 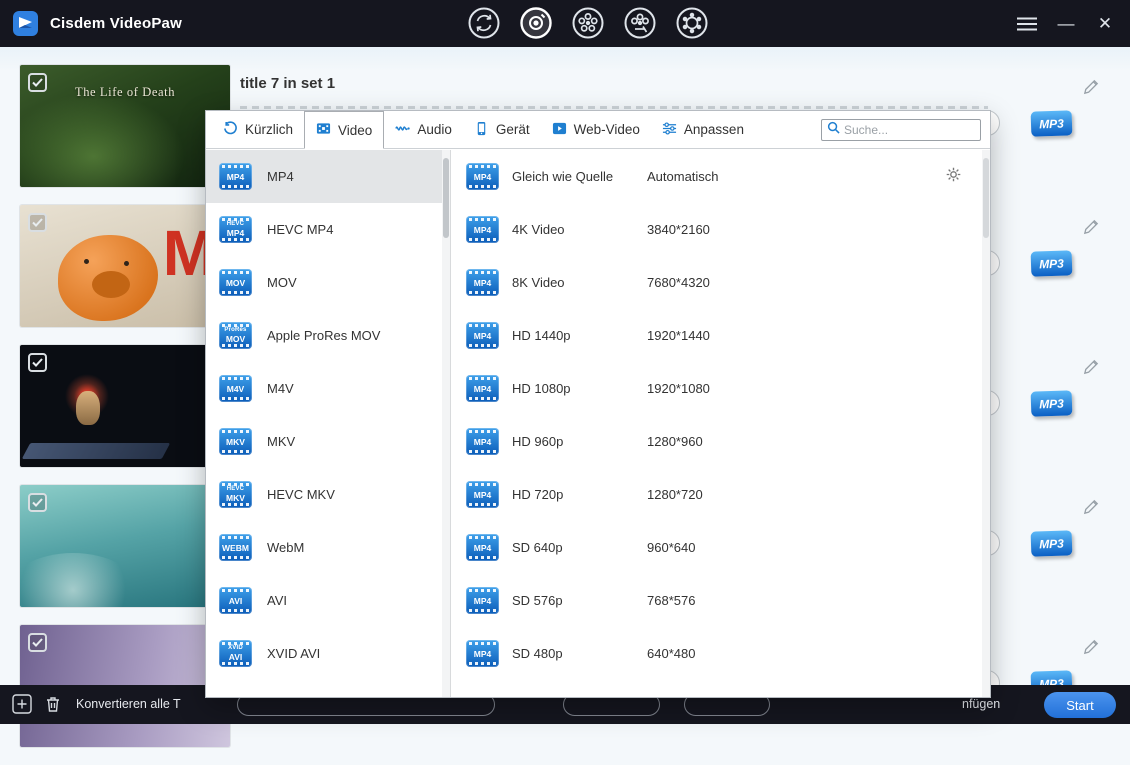 I want to click on format-option-mkv: MKV MKV, so click(x=328, y=441).